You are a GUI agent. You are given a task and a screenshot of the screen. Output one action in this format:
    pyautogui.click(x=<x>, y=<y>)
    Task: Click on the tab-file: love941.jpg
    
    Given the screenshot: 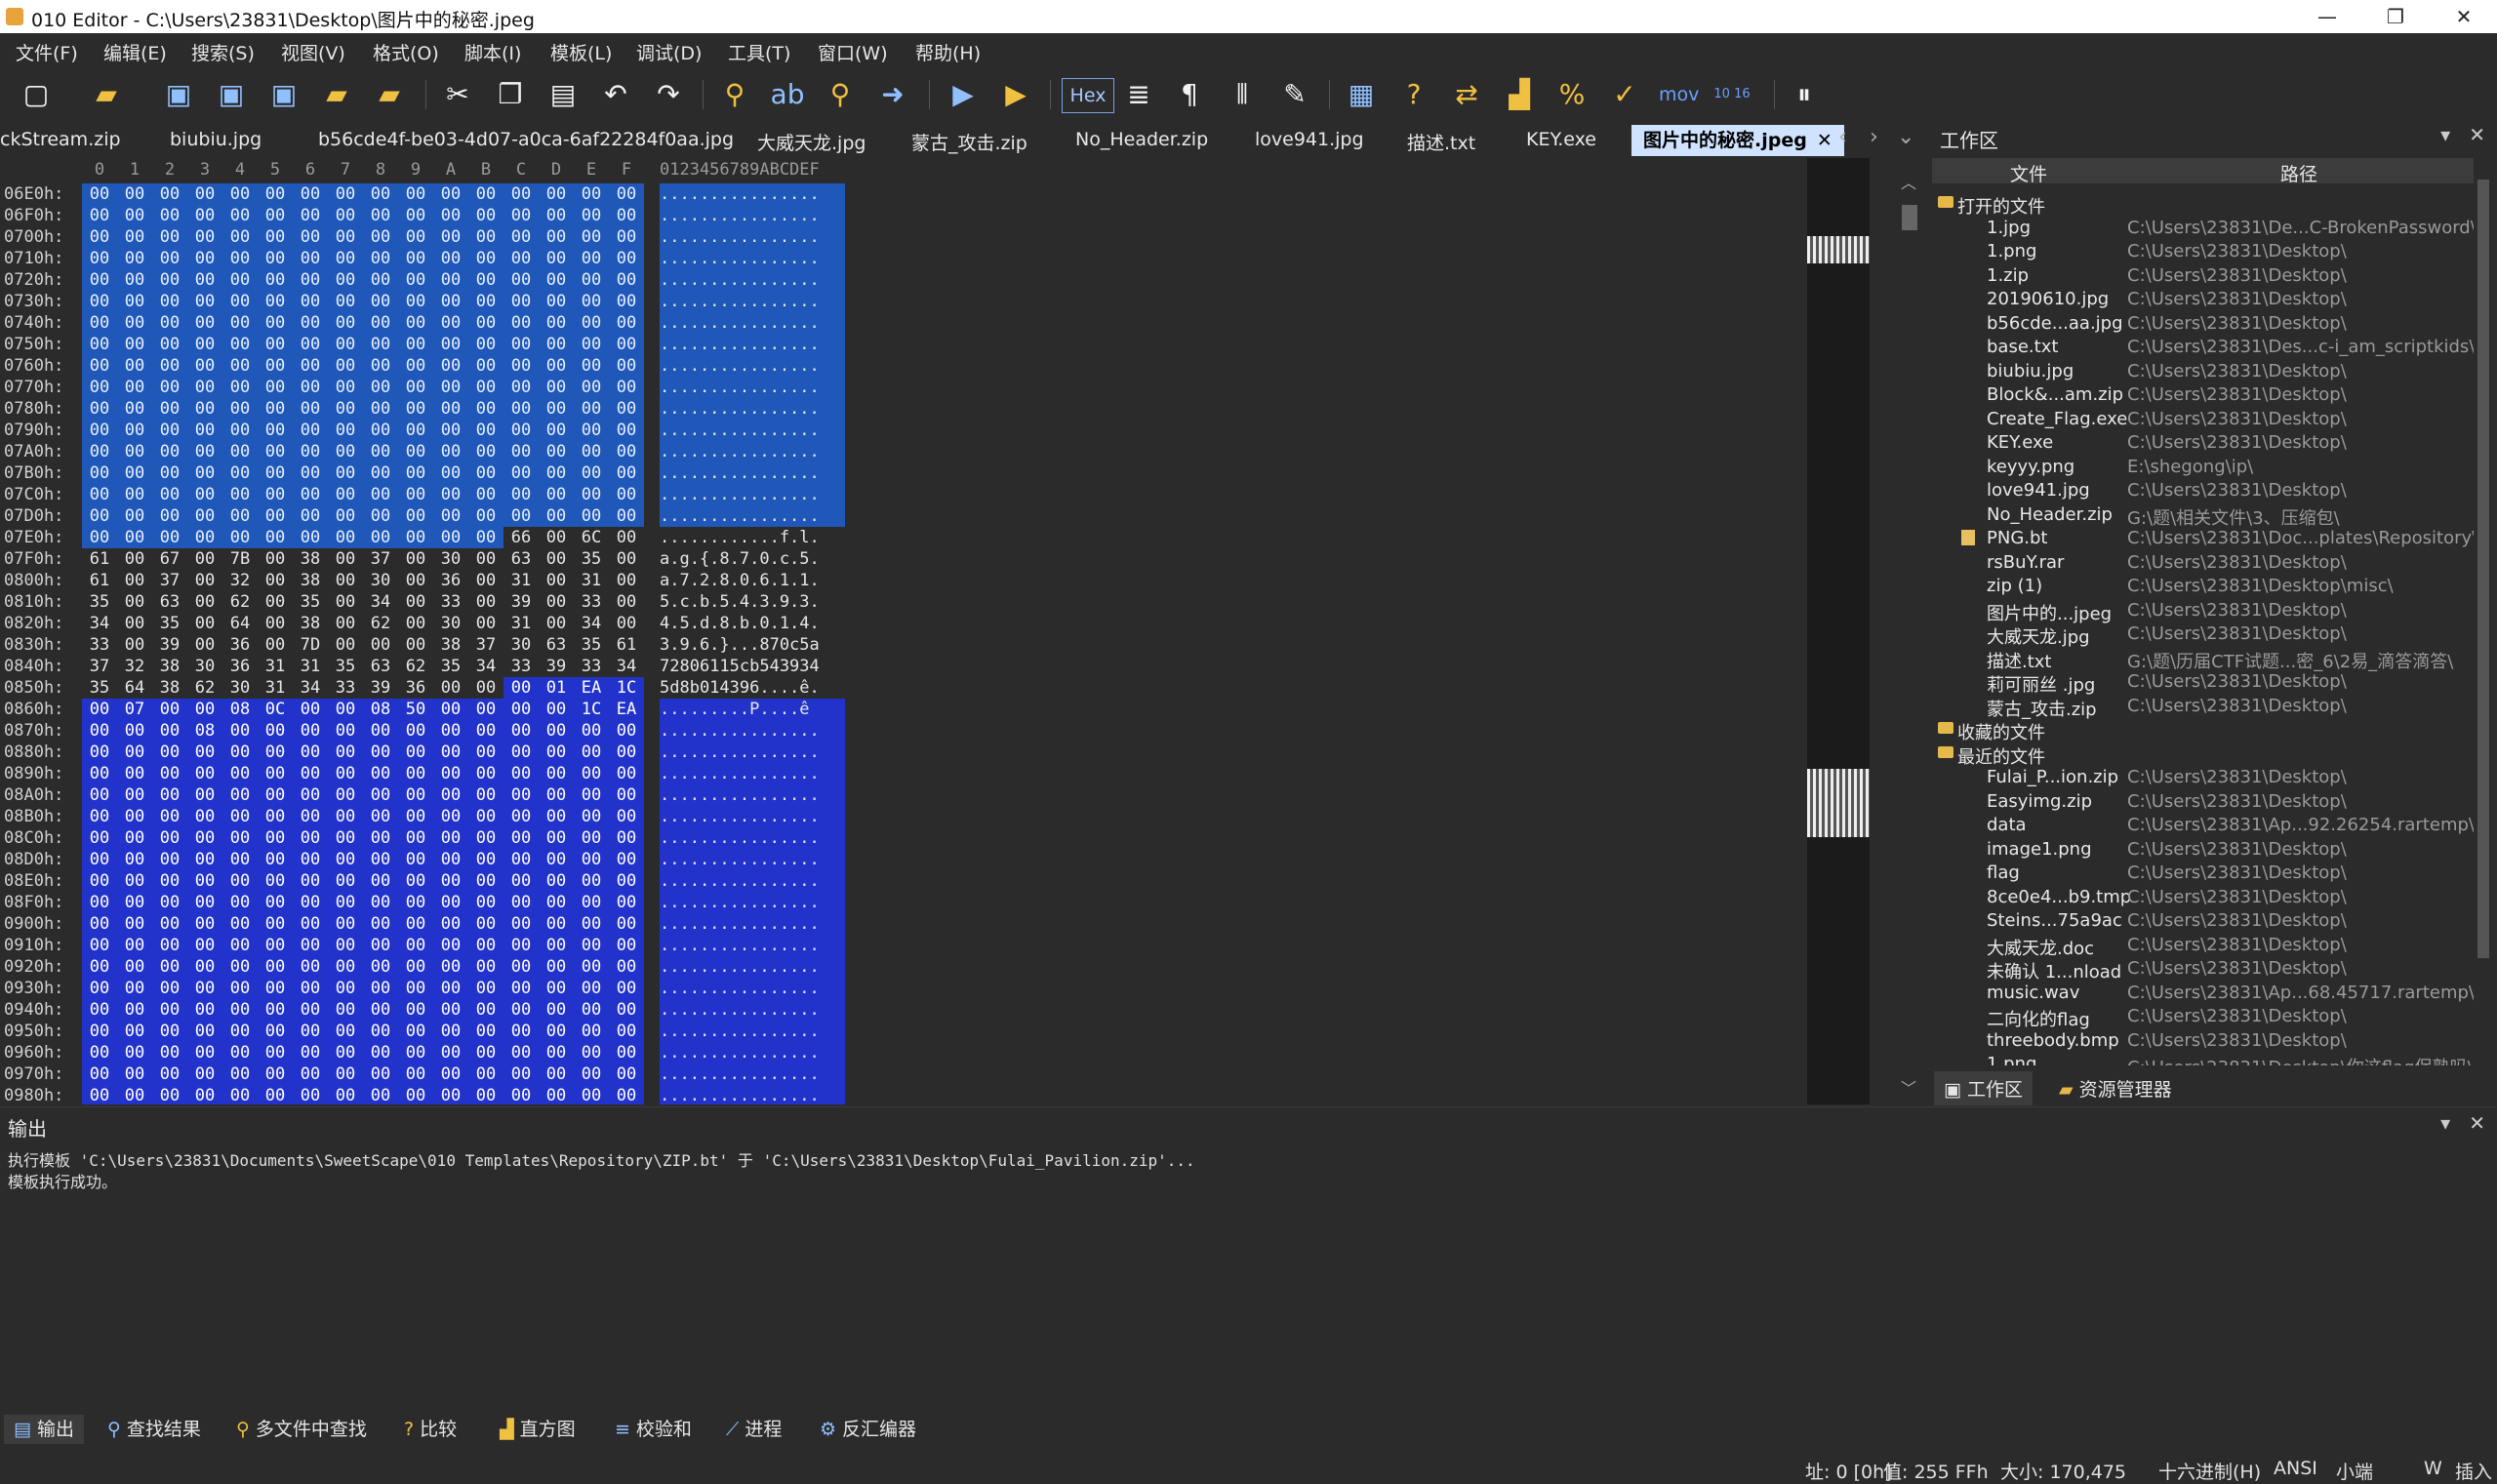 What is the action you would take?
    pyautogui.click(x=1309, y=139)
    